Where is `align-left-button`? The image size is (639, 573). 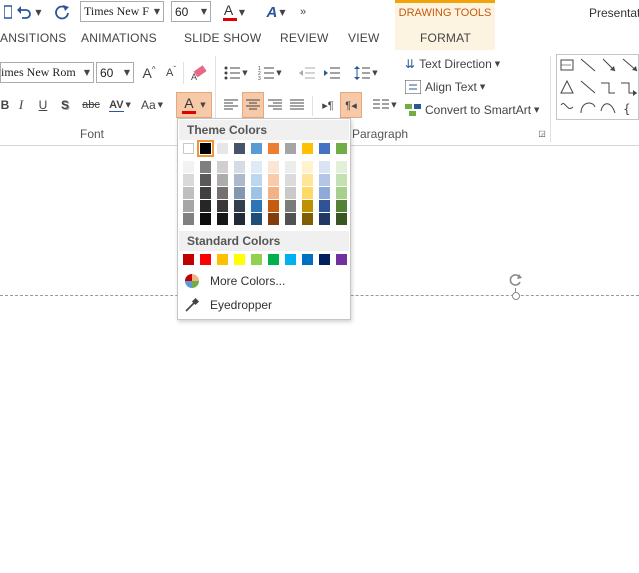 align-left-button is located at coordinates (231, 105).